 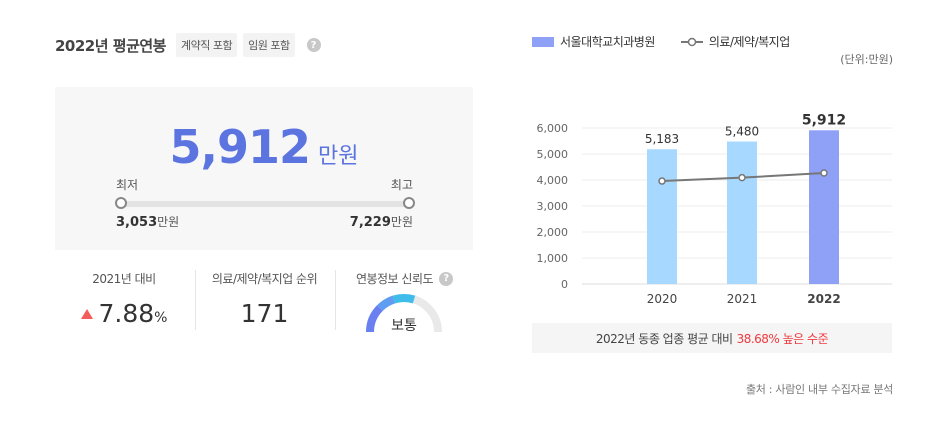 I want to click on reliability-gauge: 보통, so click(x=404, y=314).